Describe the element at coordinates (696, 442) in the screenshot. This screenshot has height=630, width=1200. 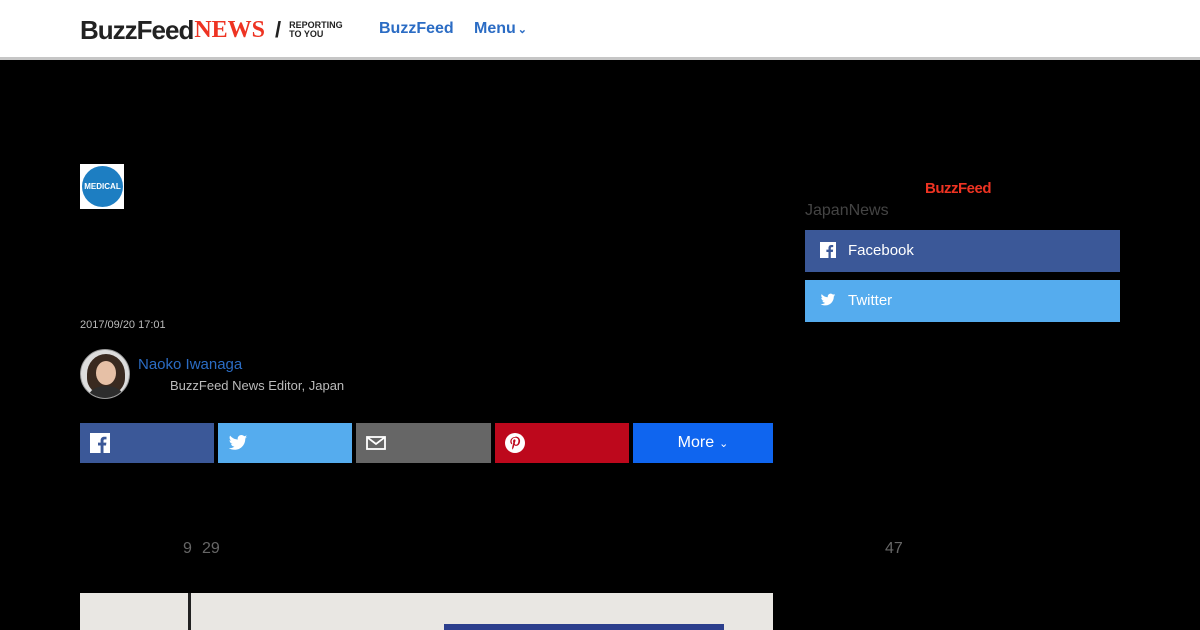
I see `share-more-label: More` at that location.